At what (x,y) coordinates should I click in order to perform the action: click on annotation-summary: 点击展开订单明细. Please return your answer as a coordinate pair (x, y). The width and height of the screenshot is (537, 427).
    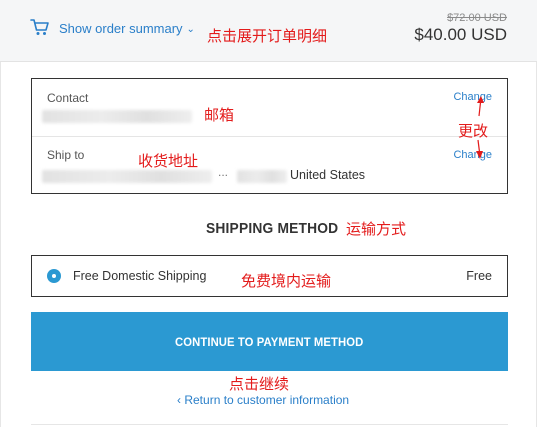
    Looking at the image, I should click on (267, 36).